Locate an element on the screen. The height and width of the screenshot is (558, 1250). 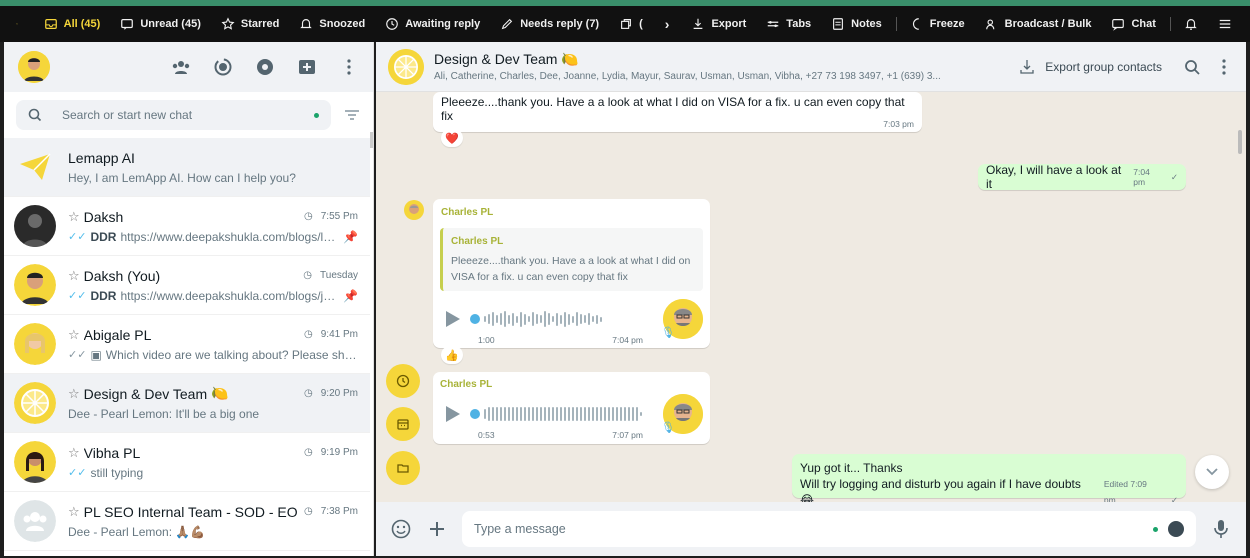
notifications-bell-button is located at coordinates (1191, 24).